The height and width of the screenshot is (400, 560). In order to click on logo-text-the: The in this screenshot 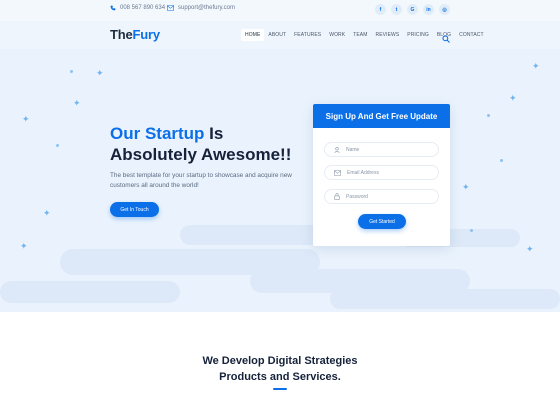, I will do `click(121, 34)`.